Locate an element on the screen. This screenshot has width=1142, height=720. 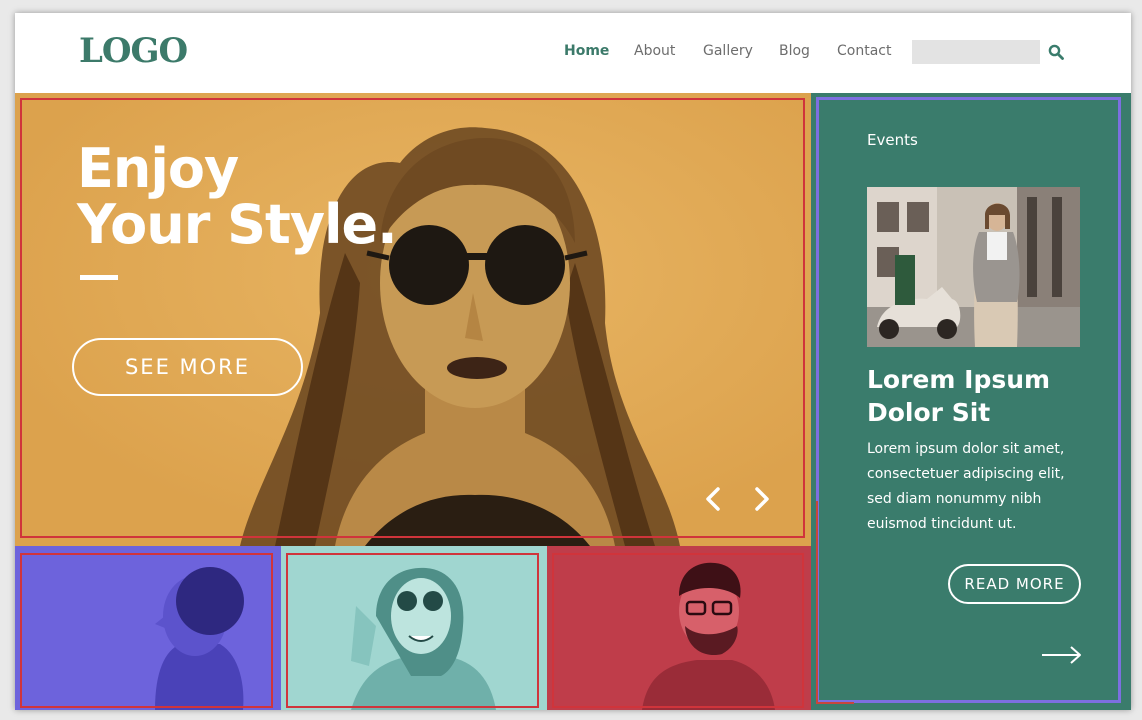
search-input is located at coordinates (976, 52).